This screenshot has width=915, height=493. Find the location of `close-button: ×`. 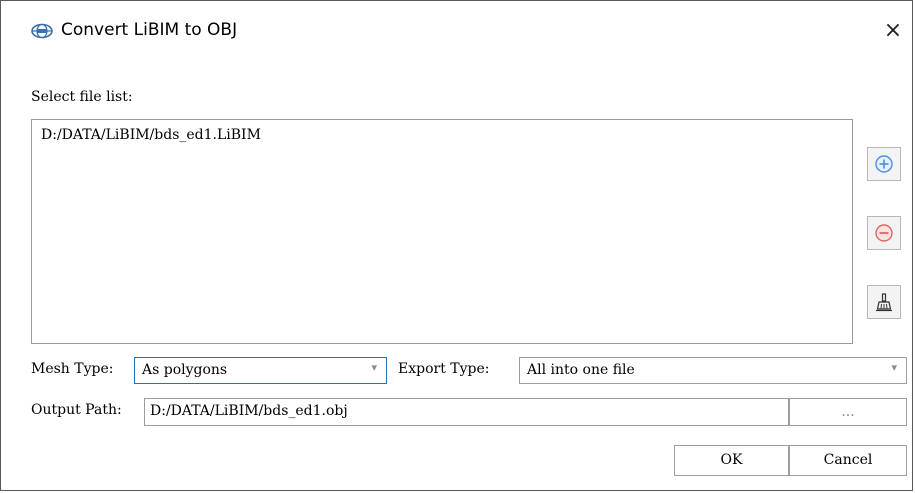

close-button: × is located at coordinates (893, 31).